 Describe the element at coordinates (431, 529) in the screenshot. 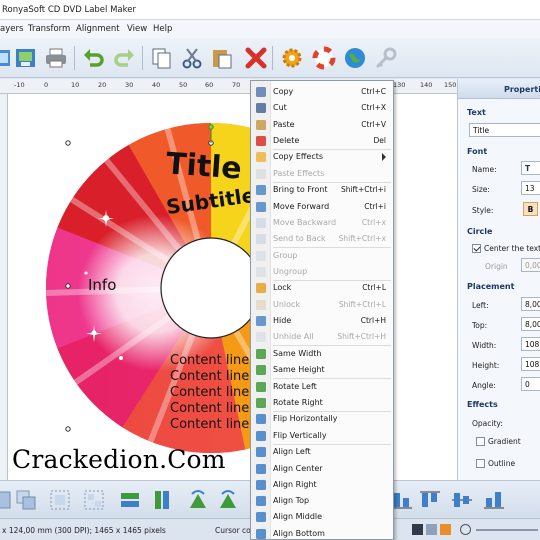

I see `grid-view-icon` at that location.